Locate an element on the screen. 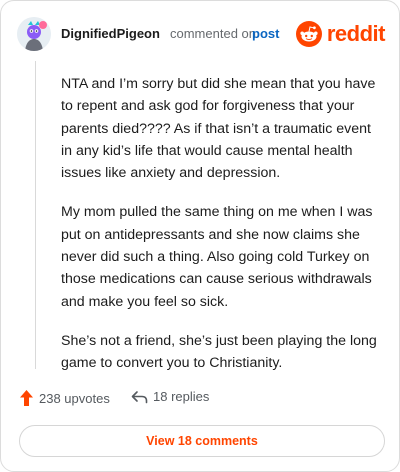 The height and width of the screenshot is (472, 400). username: DignifiedPigeon is located at coordinates (110, 33).